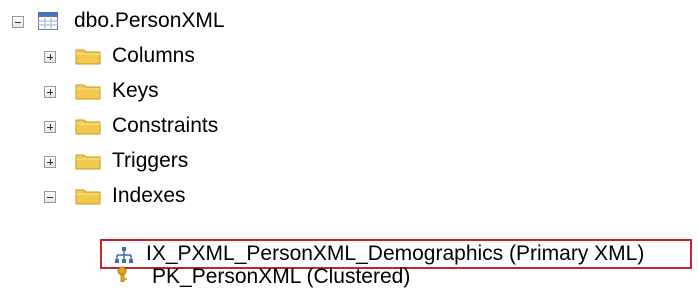 The image size is (698, 292). What do you see at coordinates (200, 91) in the screenshot?
I see `tree-node-keys: Keys` at bounding box center [200, 91].